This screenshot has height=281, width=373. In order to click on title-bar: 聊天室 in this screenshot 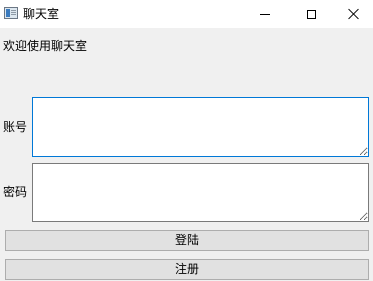, I will do `click(186, 14)`.